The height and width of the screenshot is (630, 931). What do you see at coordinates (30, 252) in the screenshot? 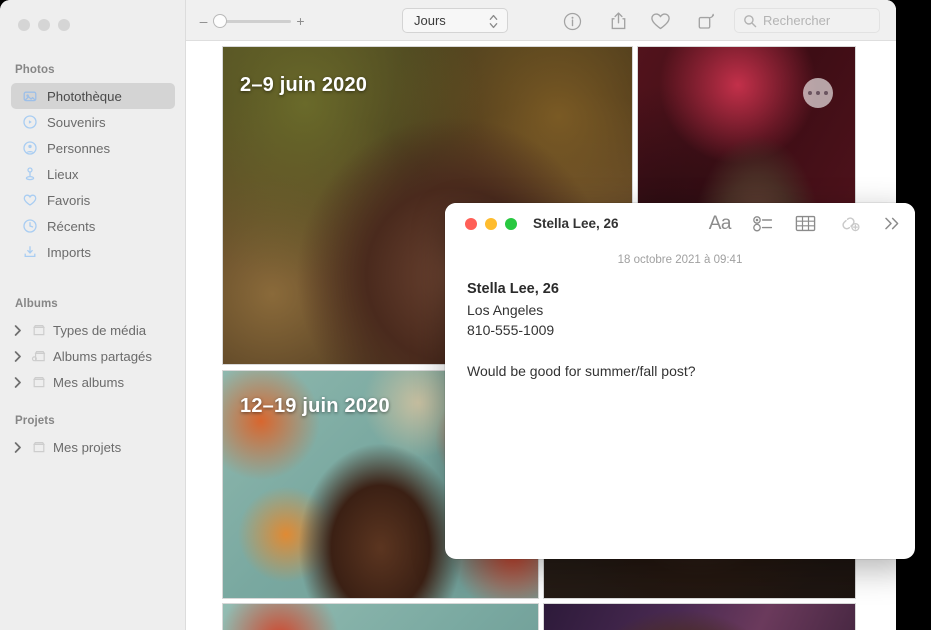
I see `import-icon` at bounding box center [30, 252].